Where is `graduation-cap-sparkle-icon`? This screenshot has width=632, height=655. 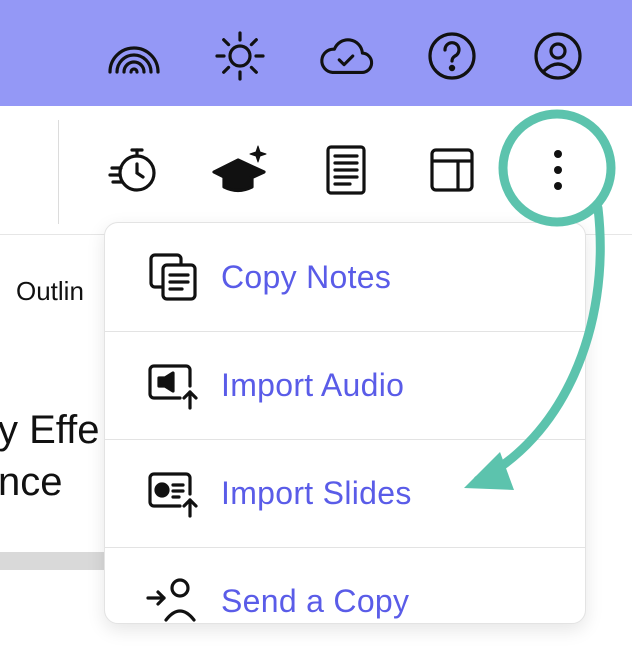
graduation-cap-sparkle-icon is located at coordinates (240, 170).